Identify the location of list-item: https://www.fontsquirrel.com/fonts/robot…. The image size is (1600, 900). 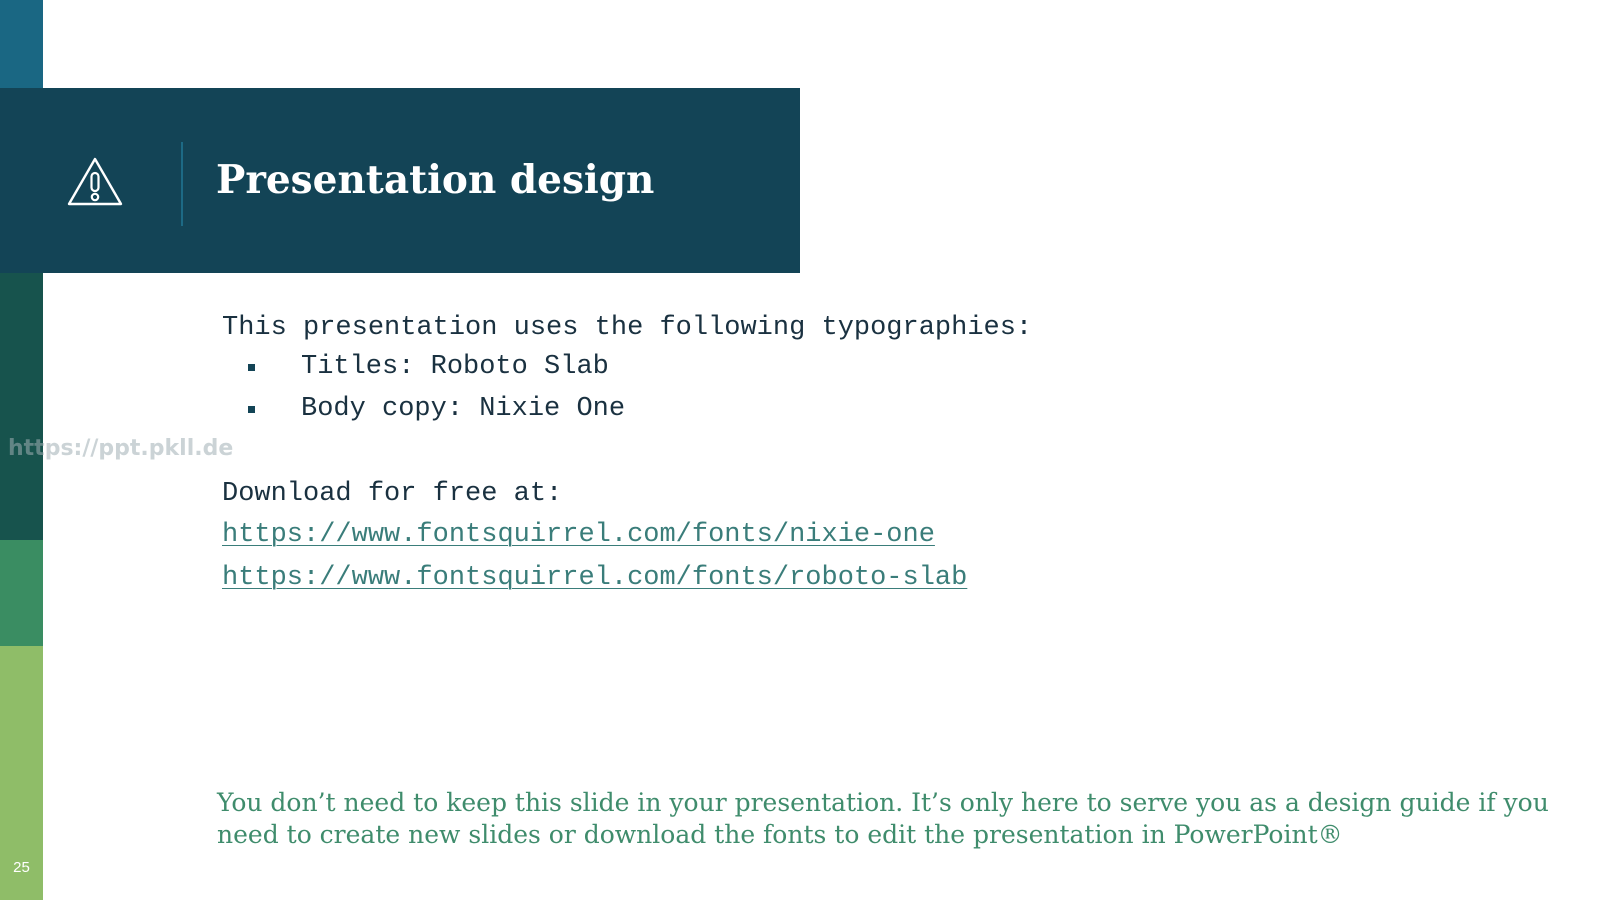
(722, 578).